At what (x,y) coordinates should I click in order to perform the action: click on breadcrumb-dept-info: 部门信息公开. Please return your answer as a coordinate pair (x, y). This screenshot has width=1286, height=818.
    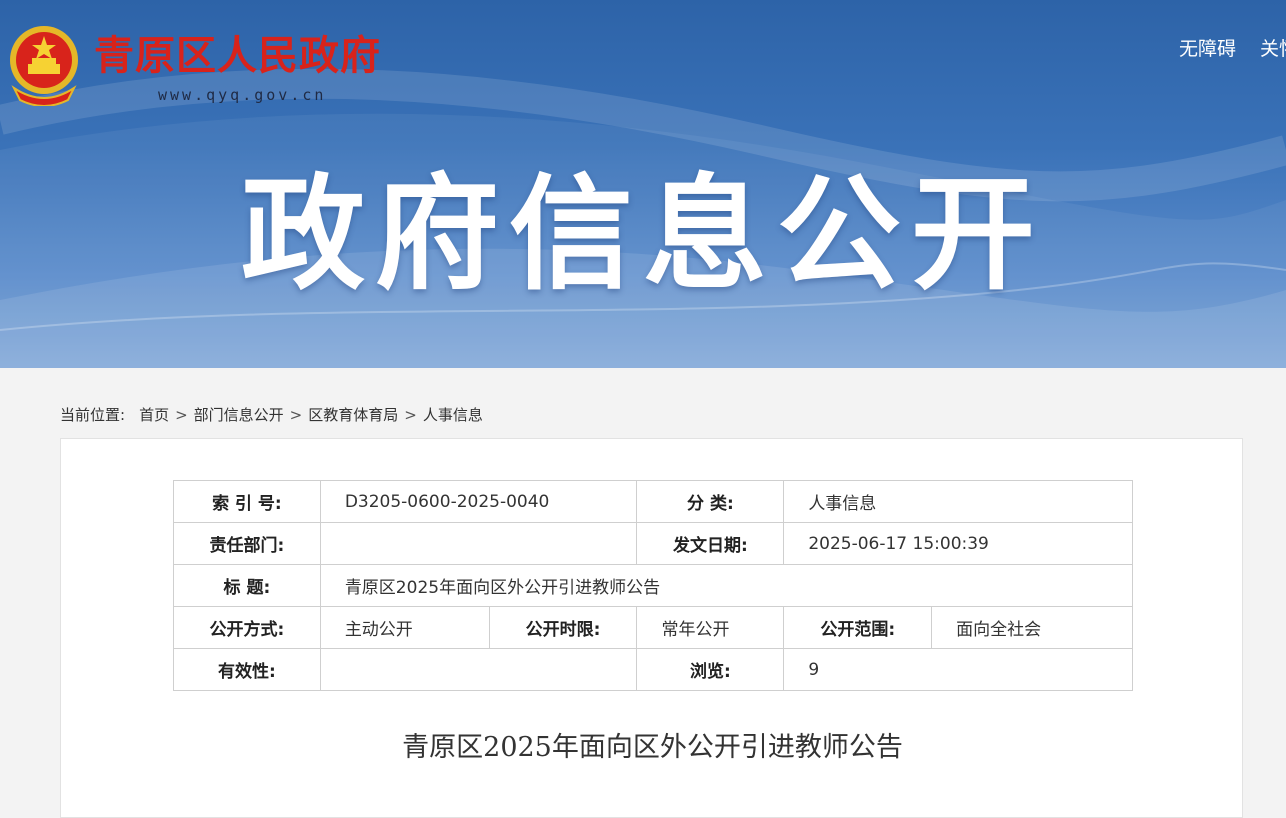
    Looking at the image, I should click on (239, 414).